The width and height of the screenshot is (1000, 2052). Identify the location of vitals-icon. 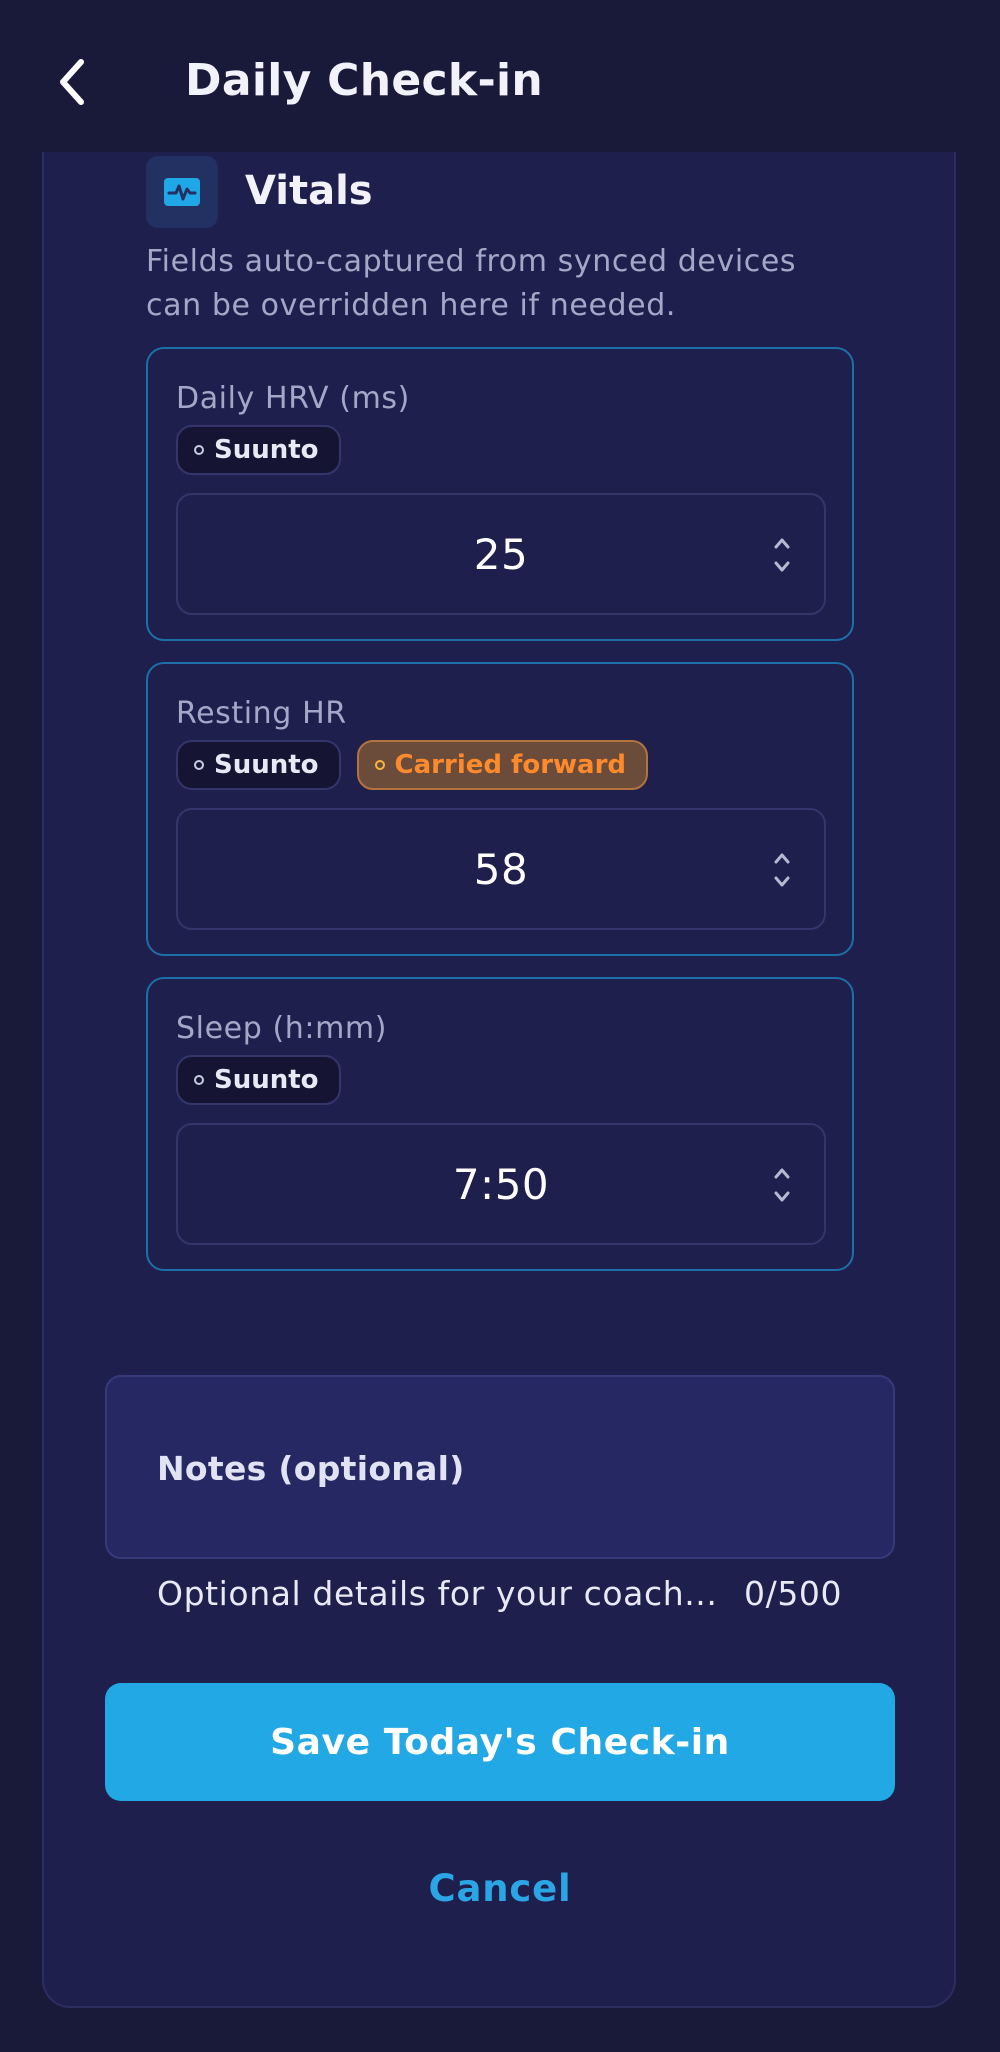
(182, 192).